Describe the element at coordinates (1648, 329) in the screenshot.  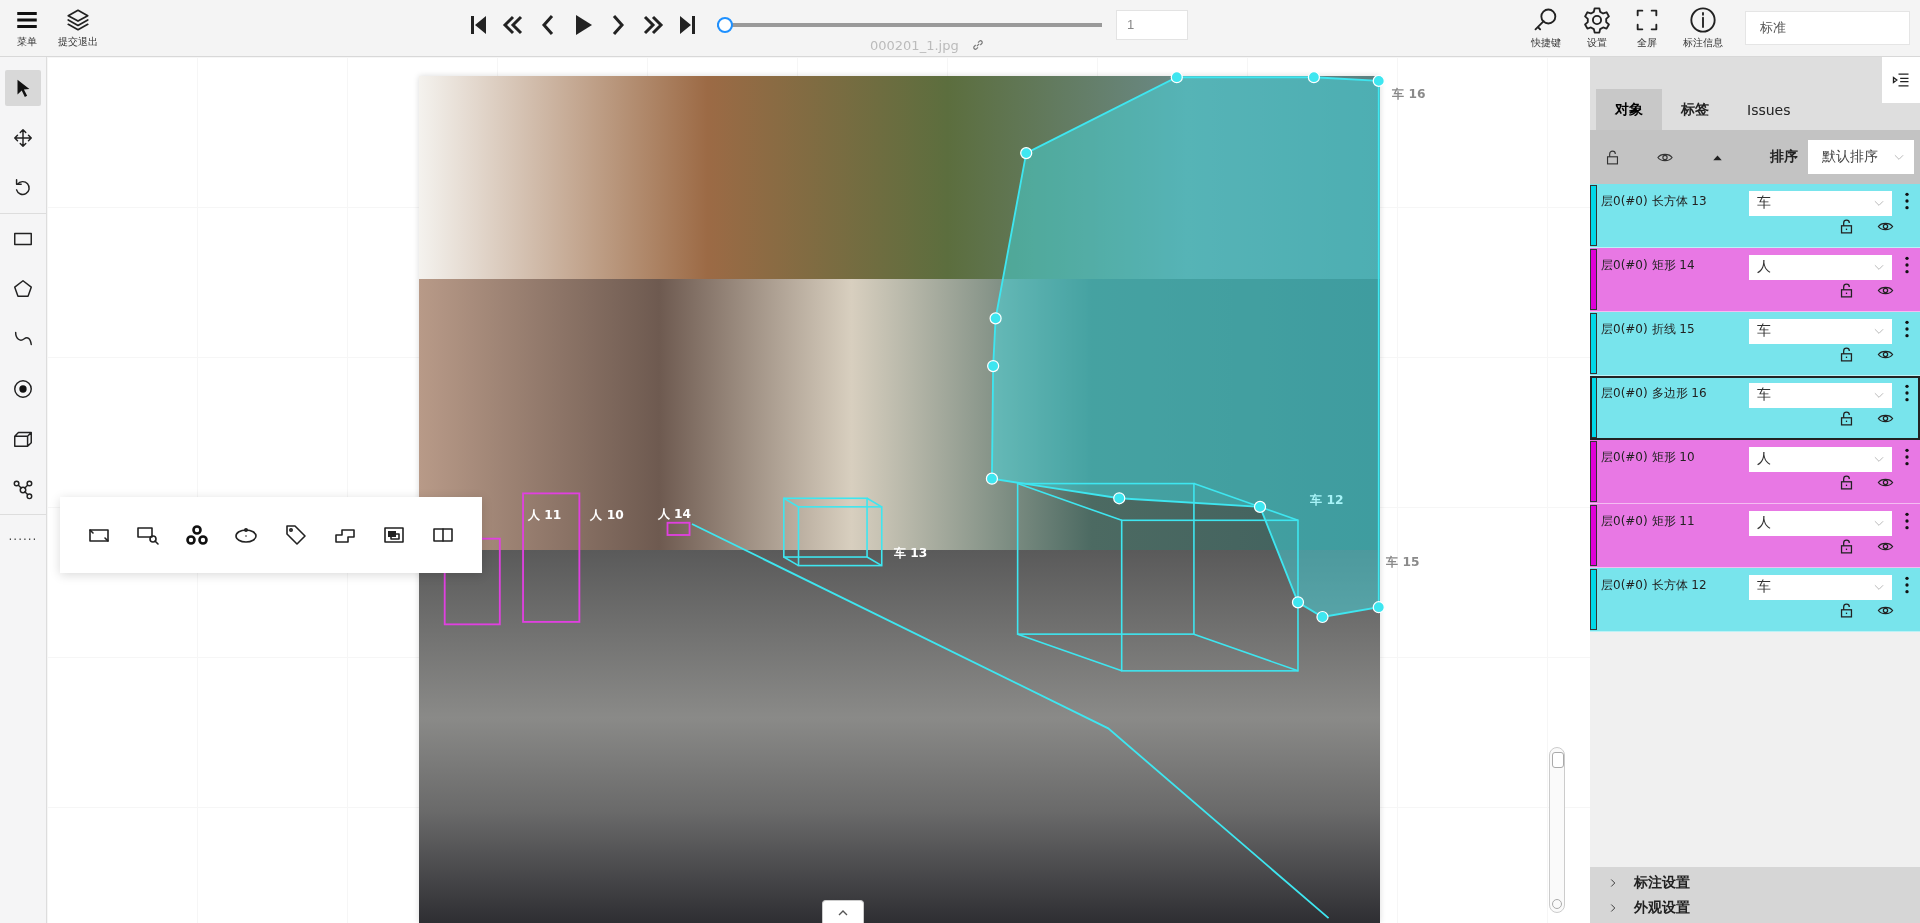
I see `object-name: 层0(#0) 折线 15` at that location.